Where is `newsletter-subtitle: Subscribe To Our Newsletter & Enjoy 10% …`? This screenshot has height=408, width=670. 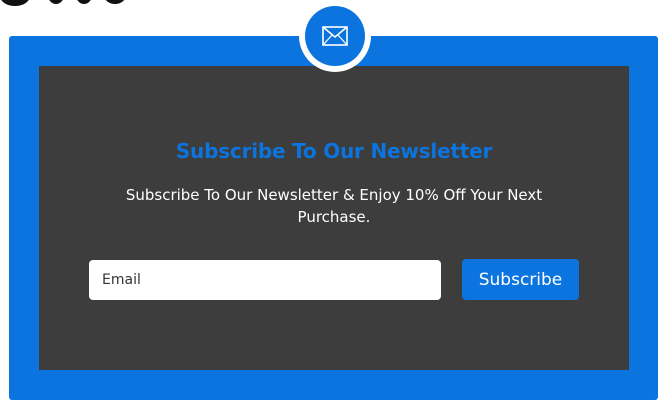 newsletter-subtitle: Subscribe To Our Newsletter & Enjoy 10% … is located at coordinates (334, 206).